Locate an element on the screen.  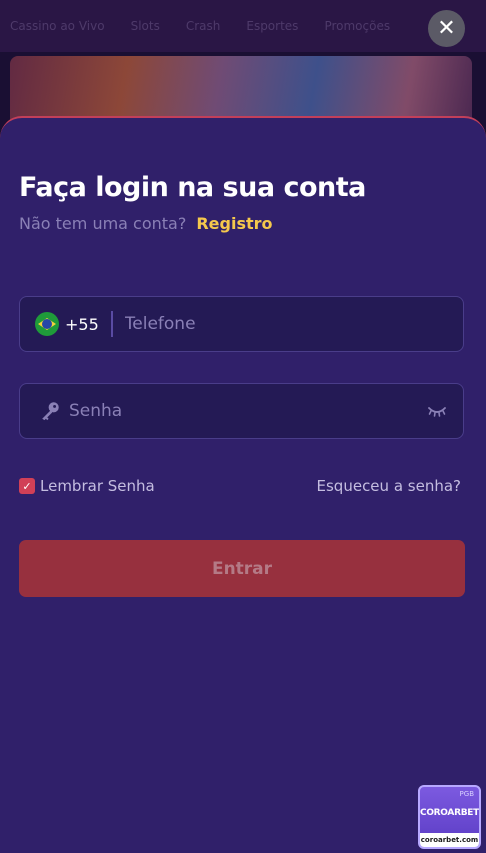
phone-field: +55 is located at coordinates (241, 324).